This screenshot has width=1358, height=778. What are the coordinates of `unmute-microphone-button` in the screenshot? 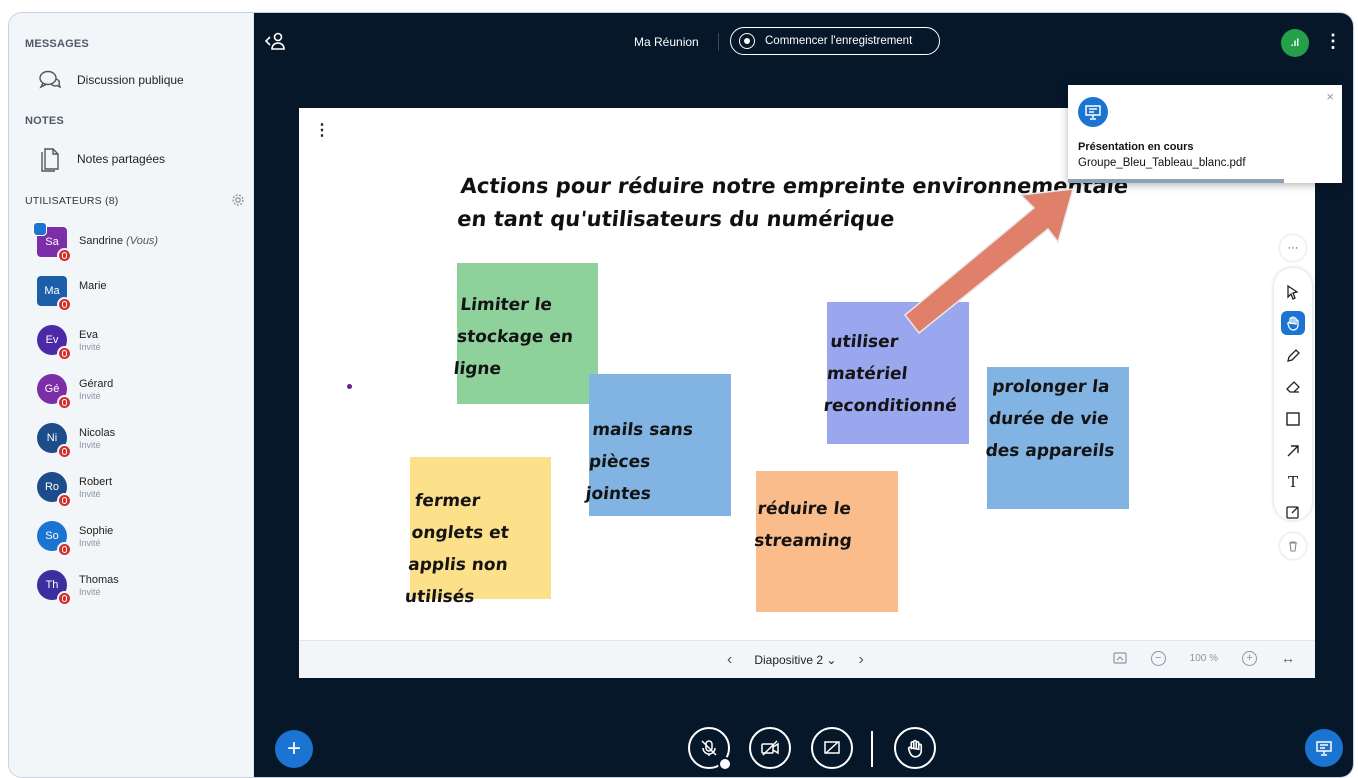 It's located at (710, 749).